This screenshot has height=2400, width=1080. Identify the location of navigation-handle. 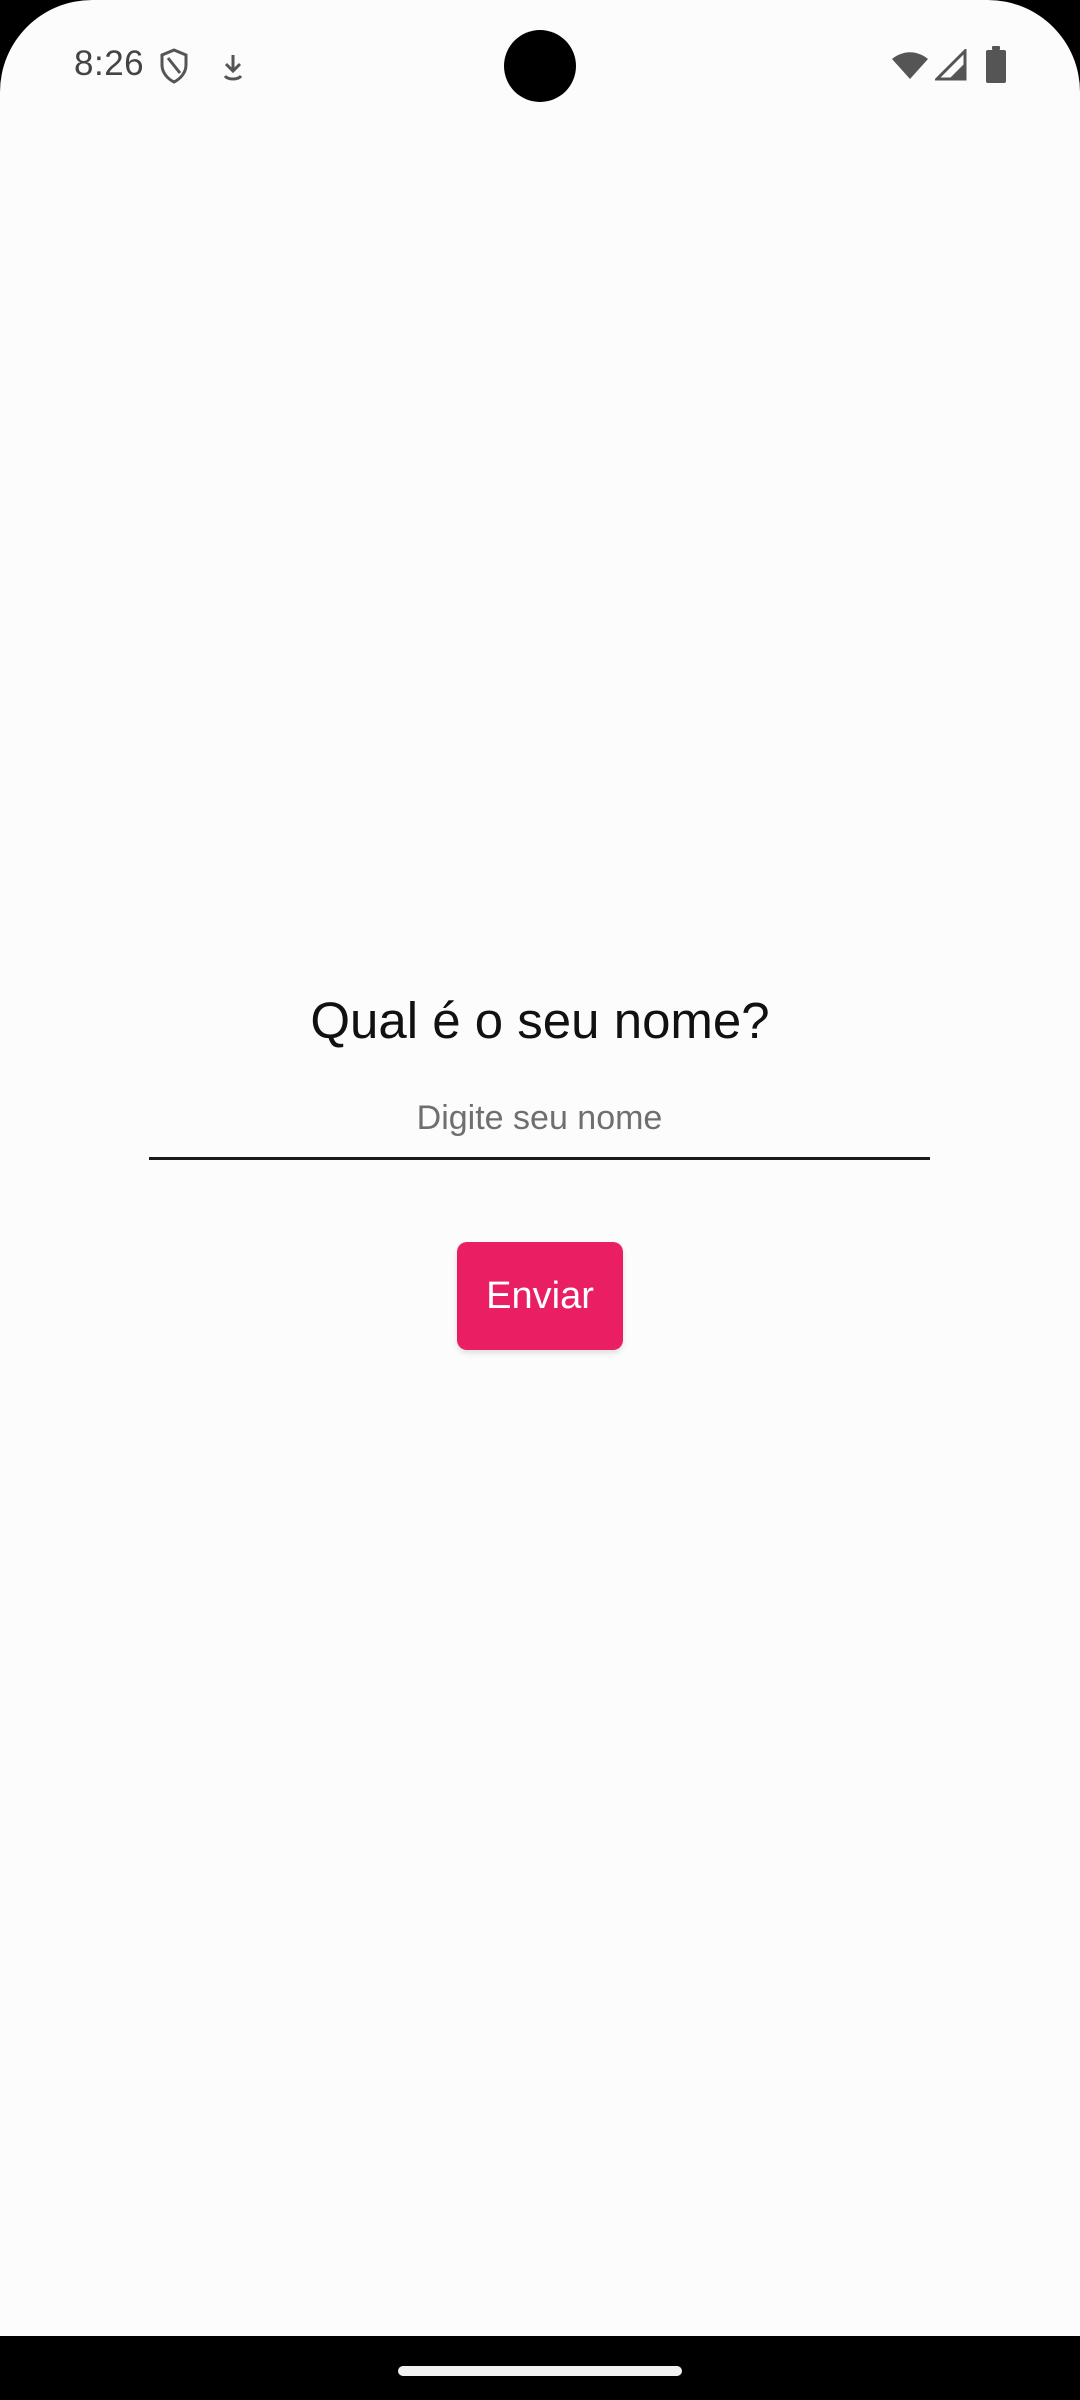
(540, 2371).